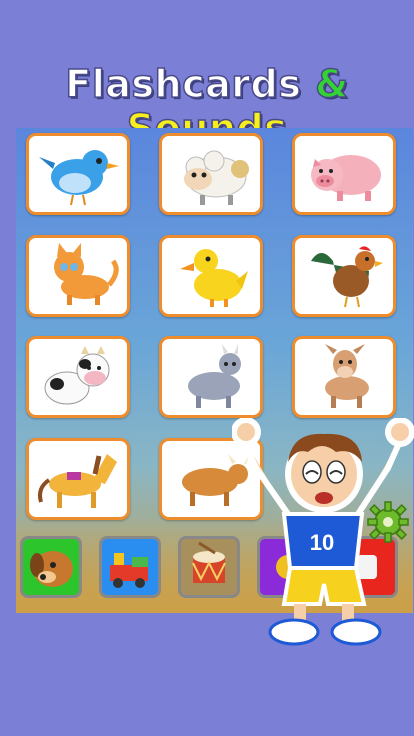  I want to click on category-button-train, so click(130, 567).